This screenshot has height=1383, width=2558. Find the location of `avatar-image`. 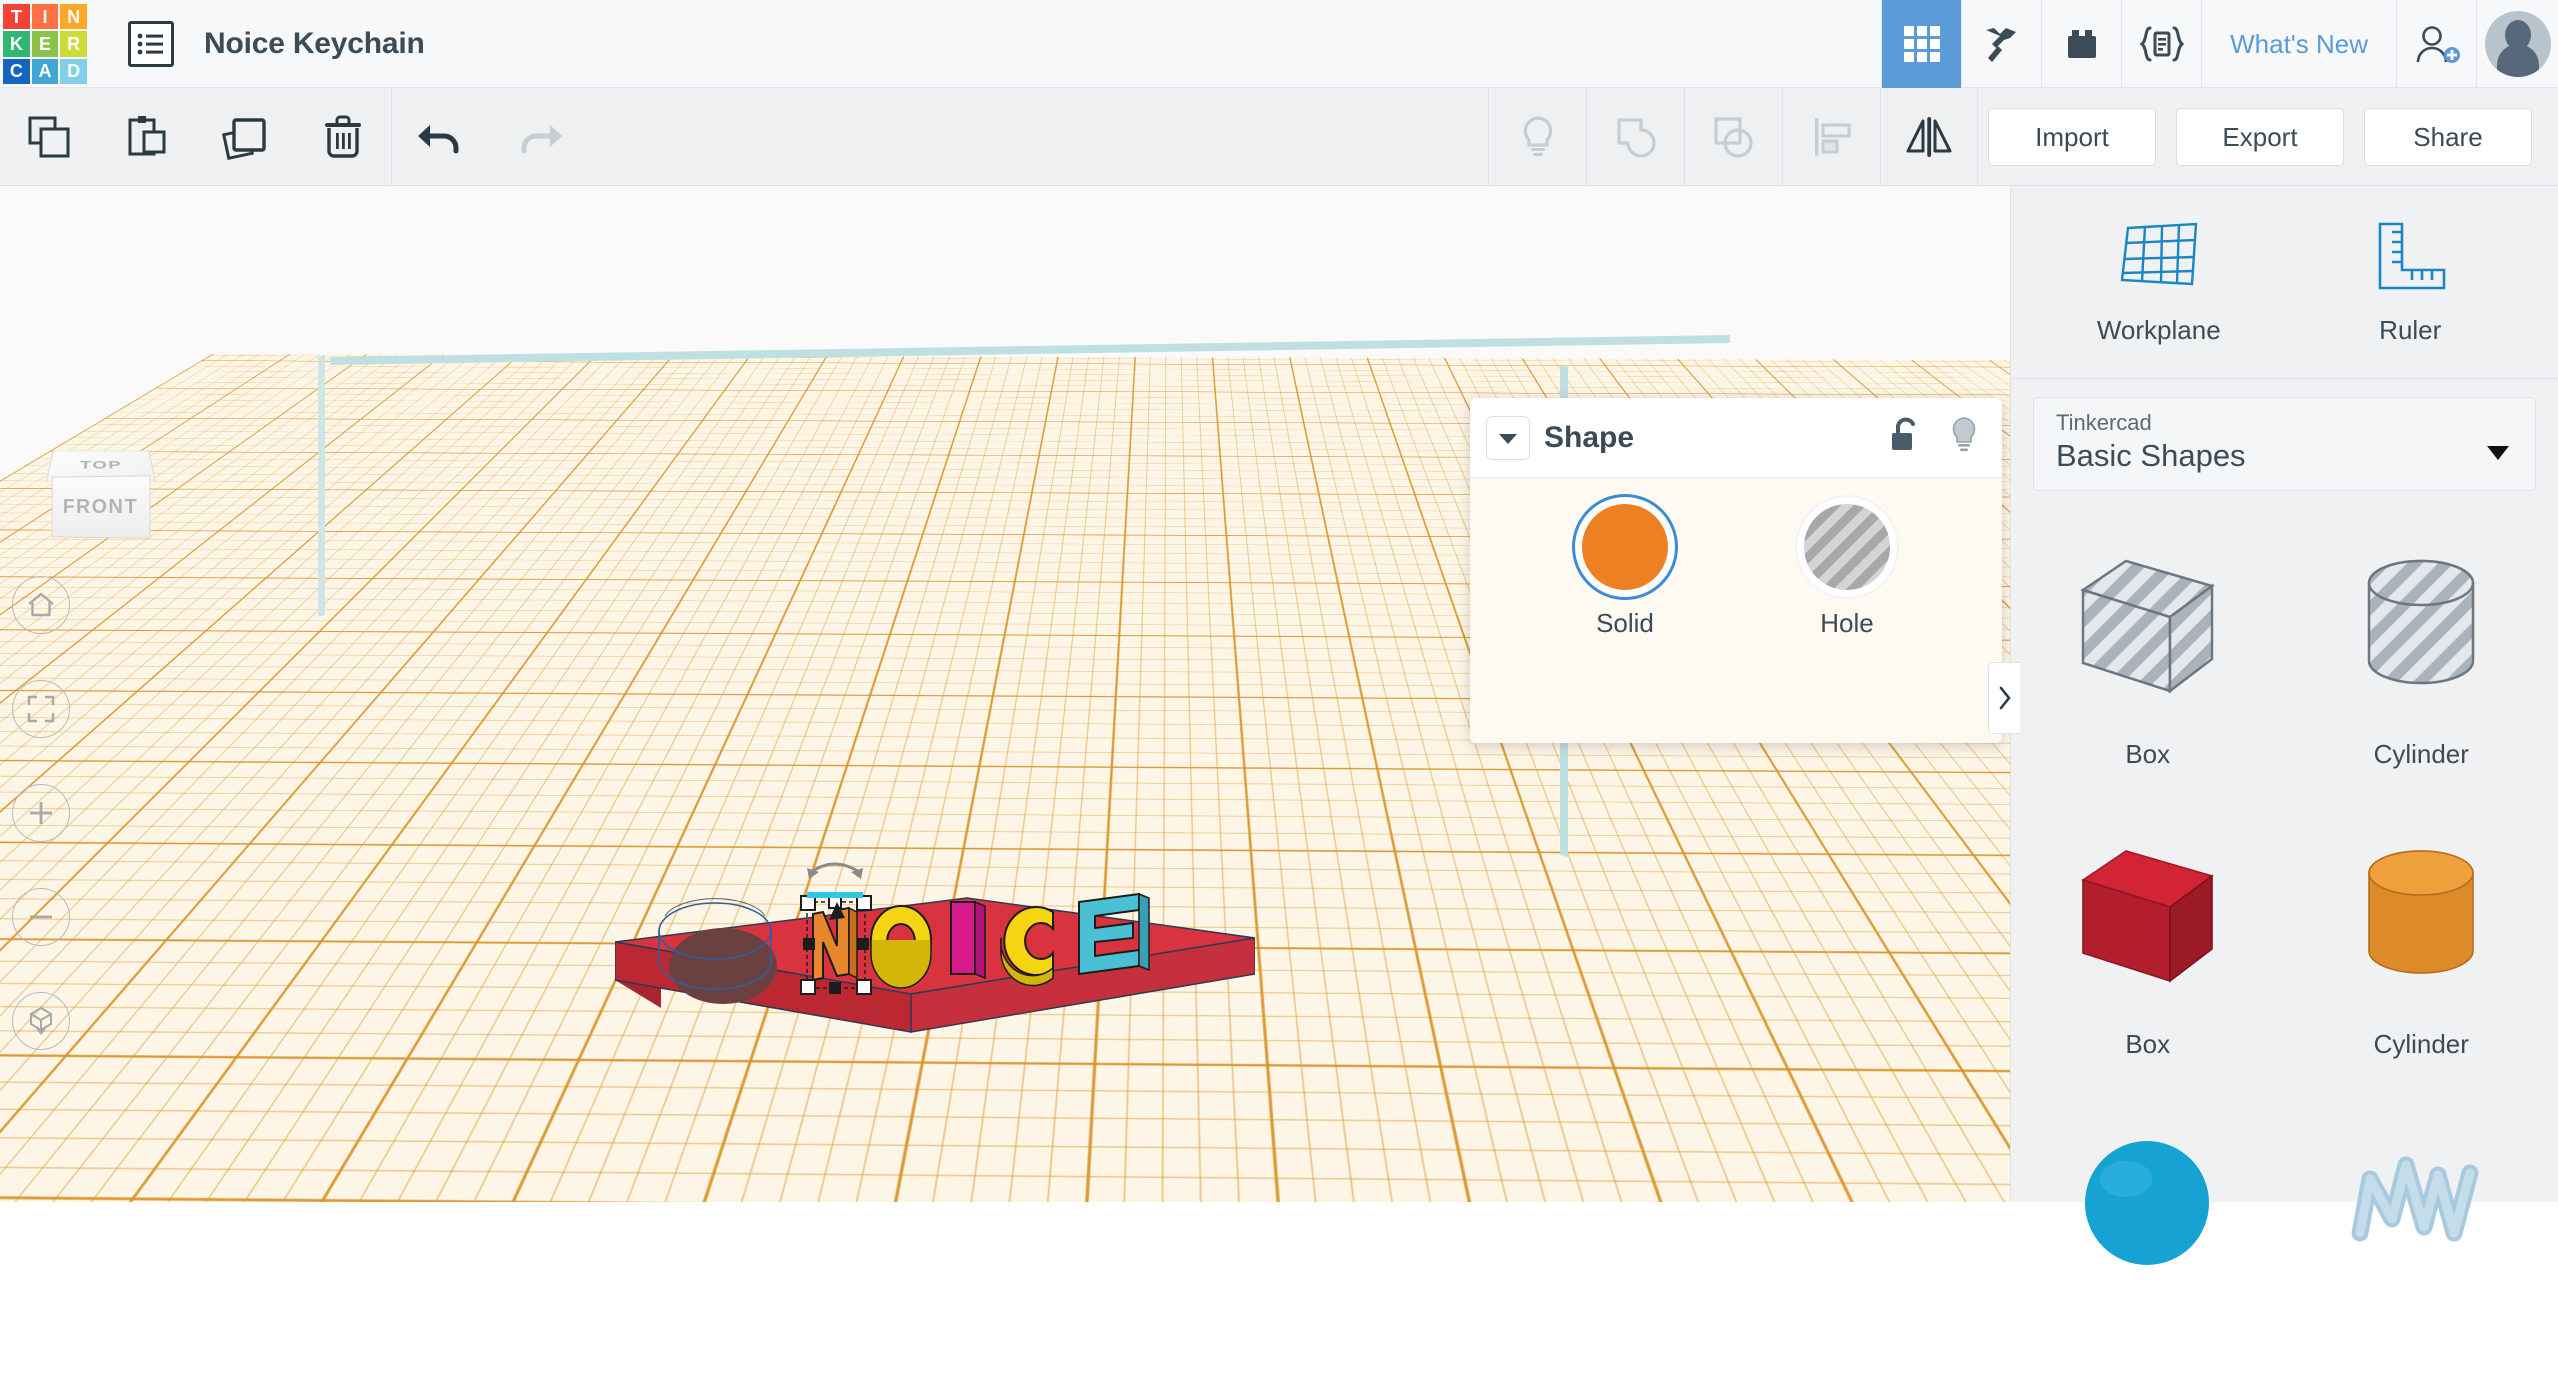

avatar-image is located at coordinates (2518, 44).